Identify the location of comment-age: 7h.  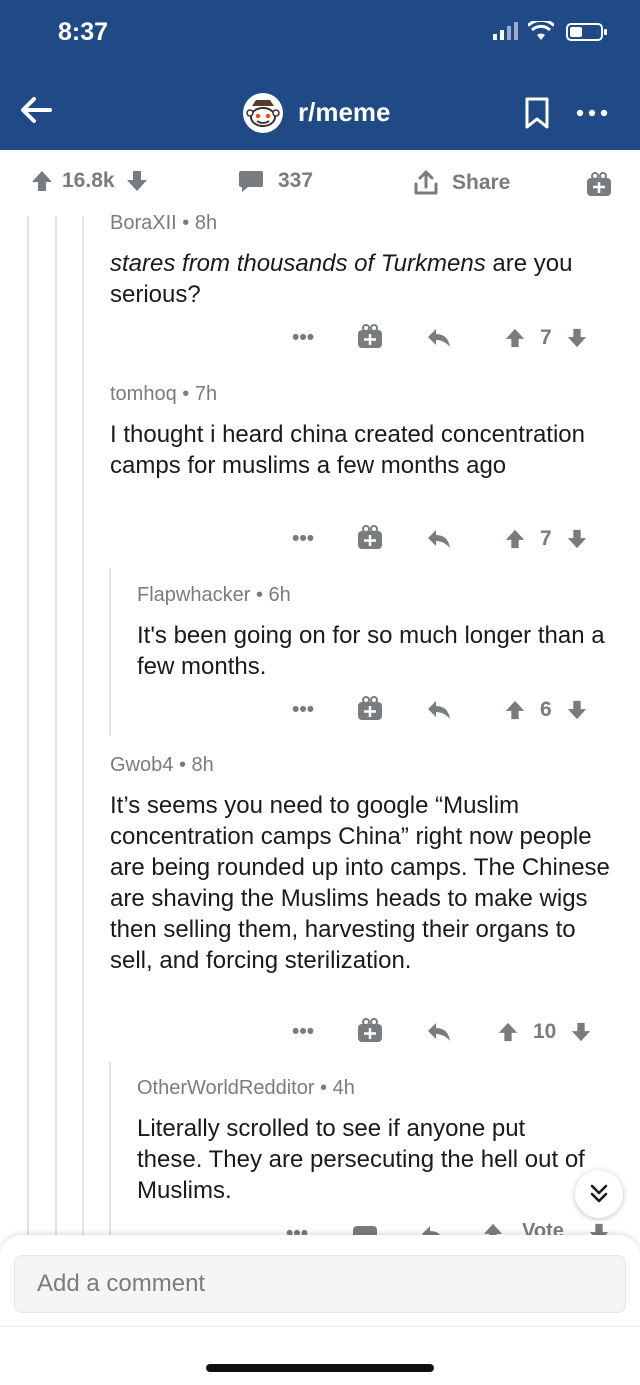
(206, 394).